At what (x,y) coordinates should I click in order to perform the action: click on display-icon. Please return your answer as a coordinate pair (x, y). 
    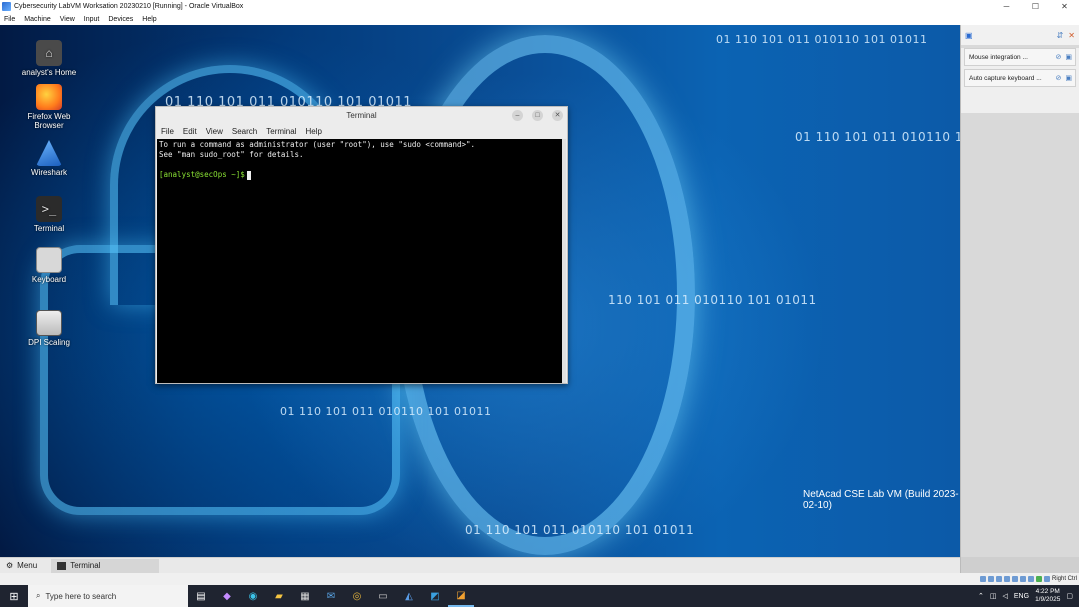
    Looking at the image, I should click on (49, 323).